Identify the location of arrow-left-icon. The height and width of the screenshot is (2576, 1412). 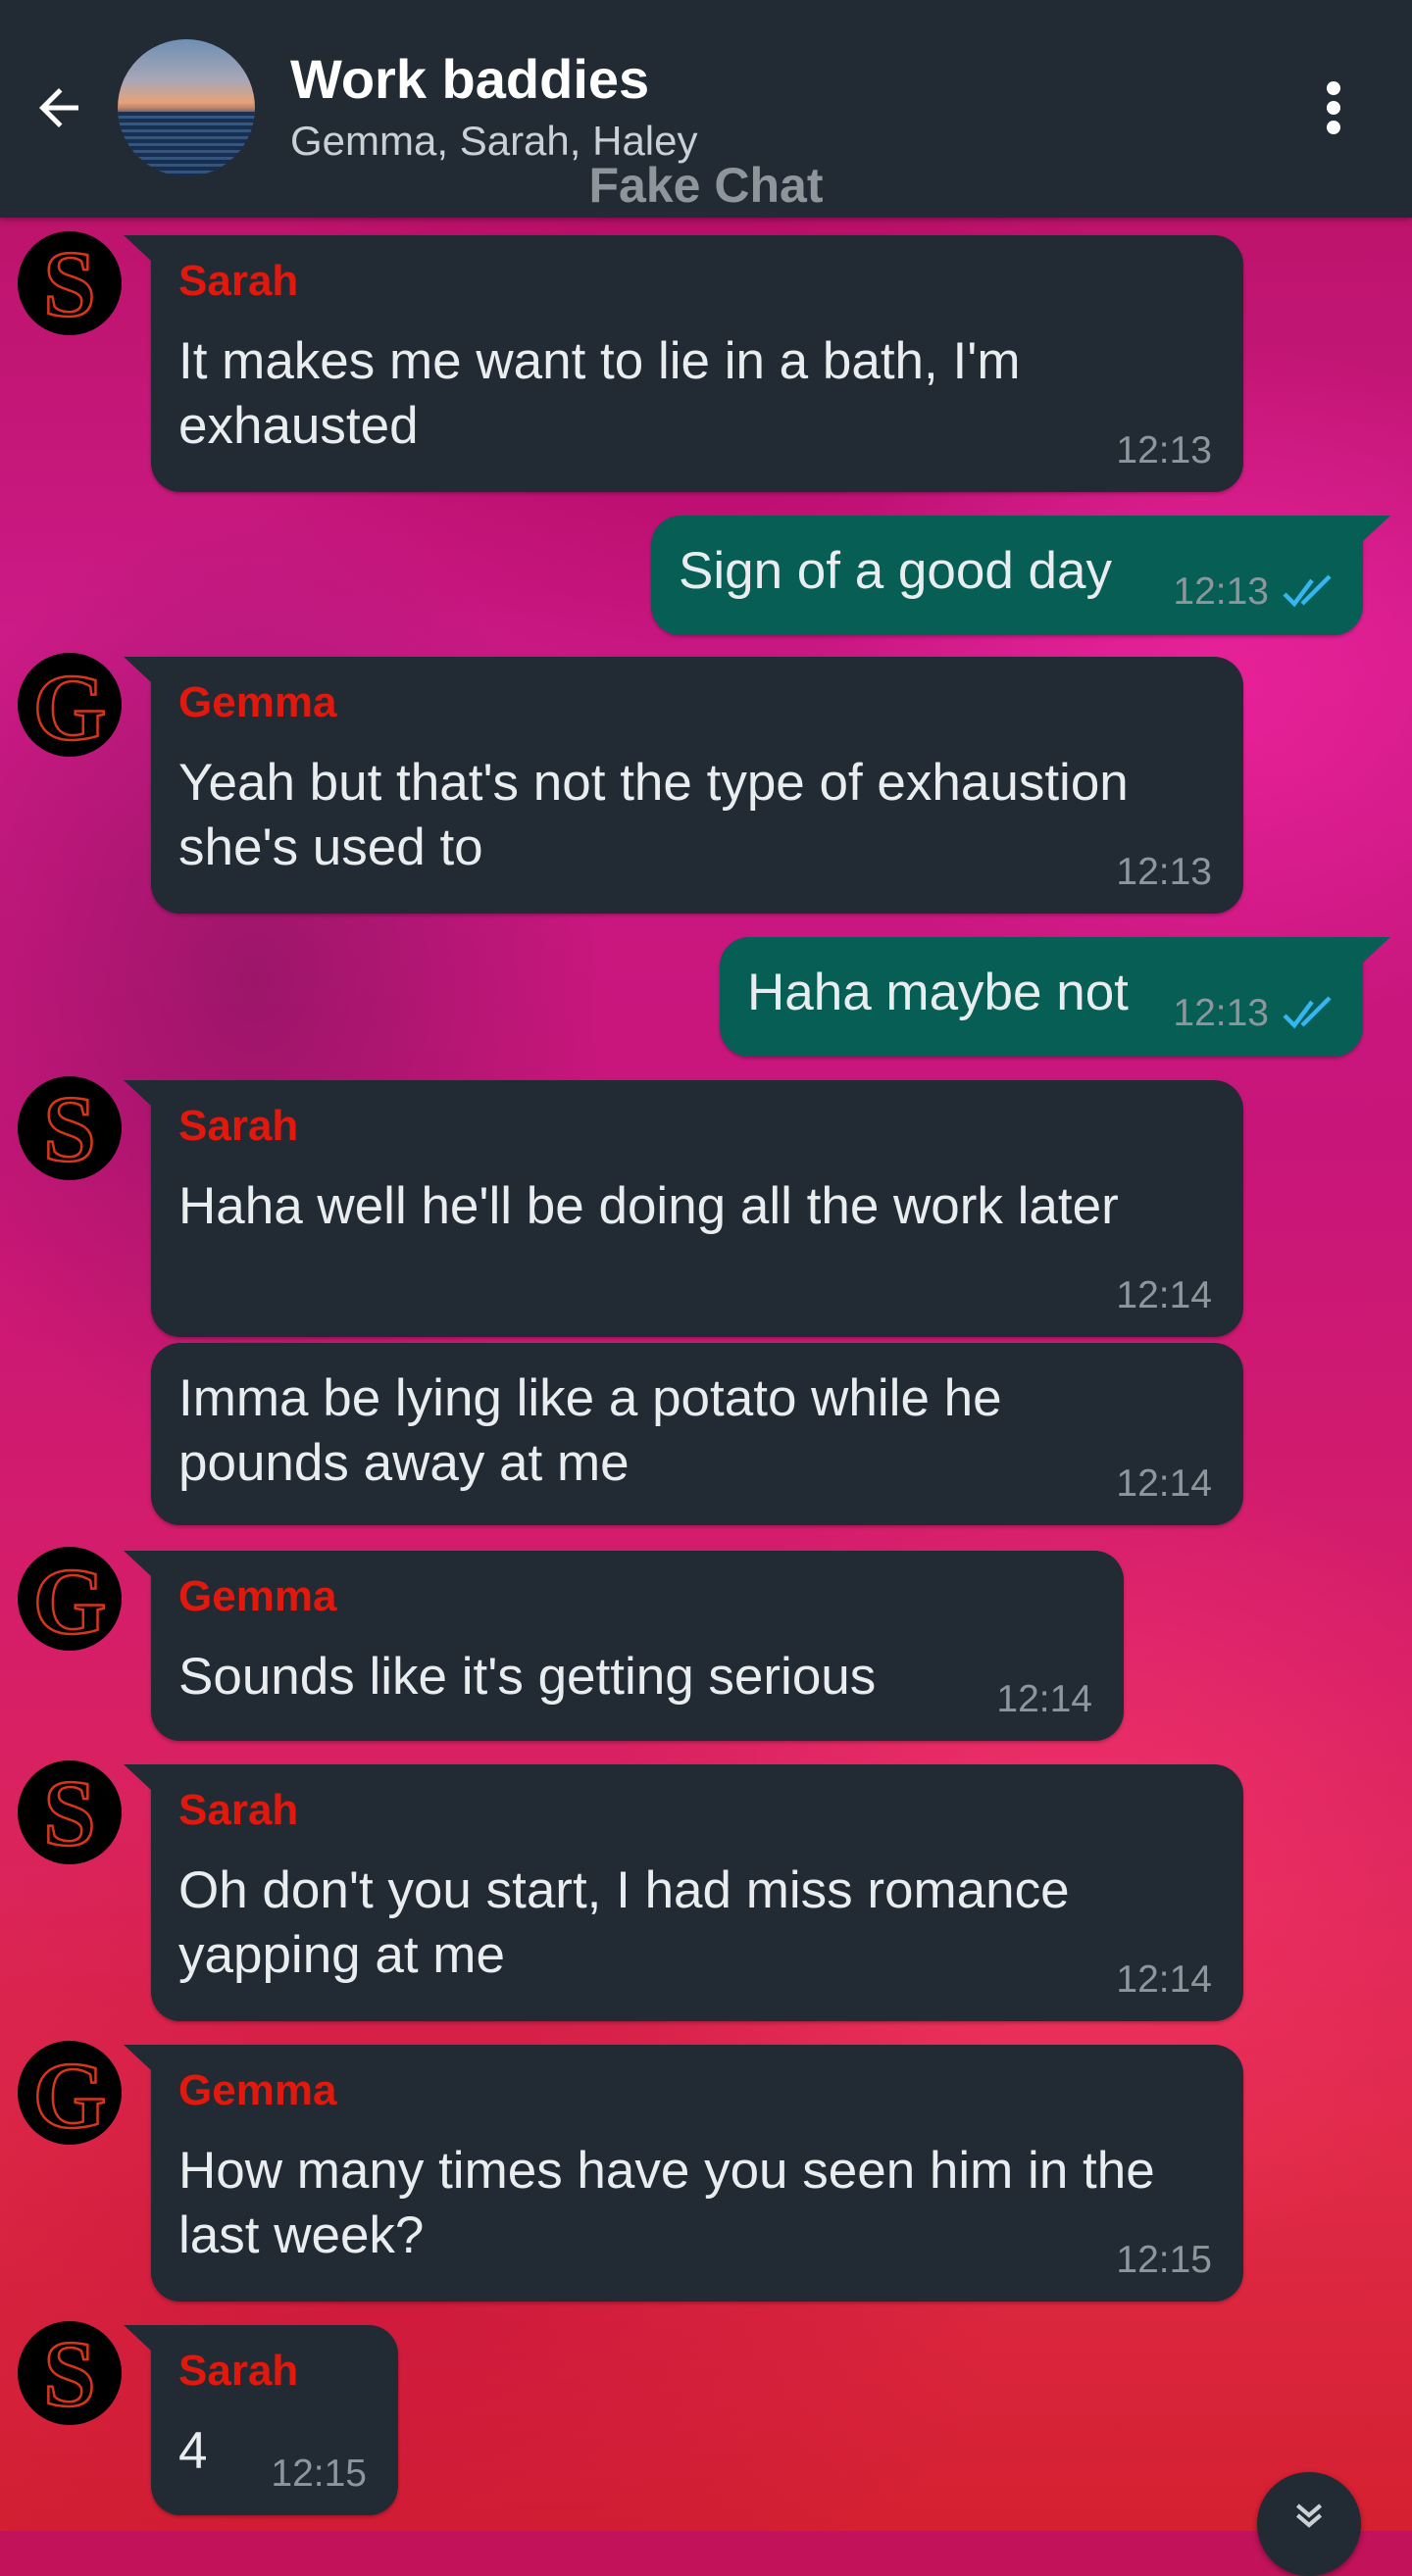
(58, 107).